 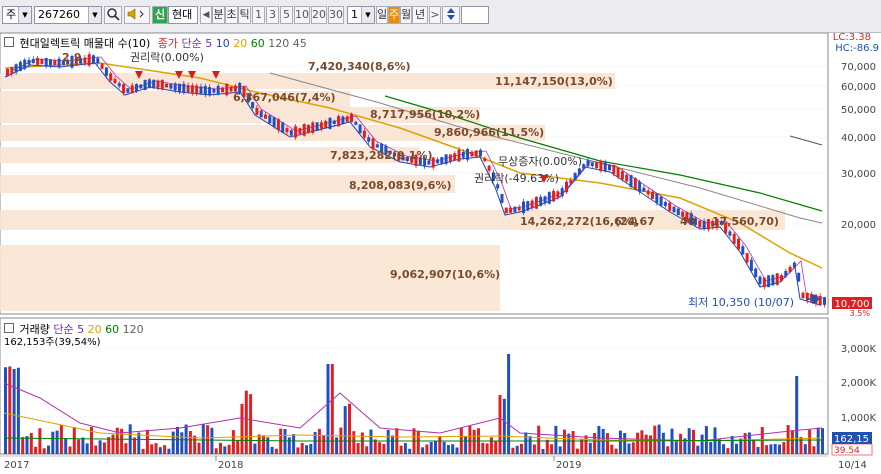 What do you see at coordinates (858, 174) in the screenshot?
I see `price-tick-30000: 30,000` at bounding box center [858, 174].